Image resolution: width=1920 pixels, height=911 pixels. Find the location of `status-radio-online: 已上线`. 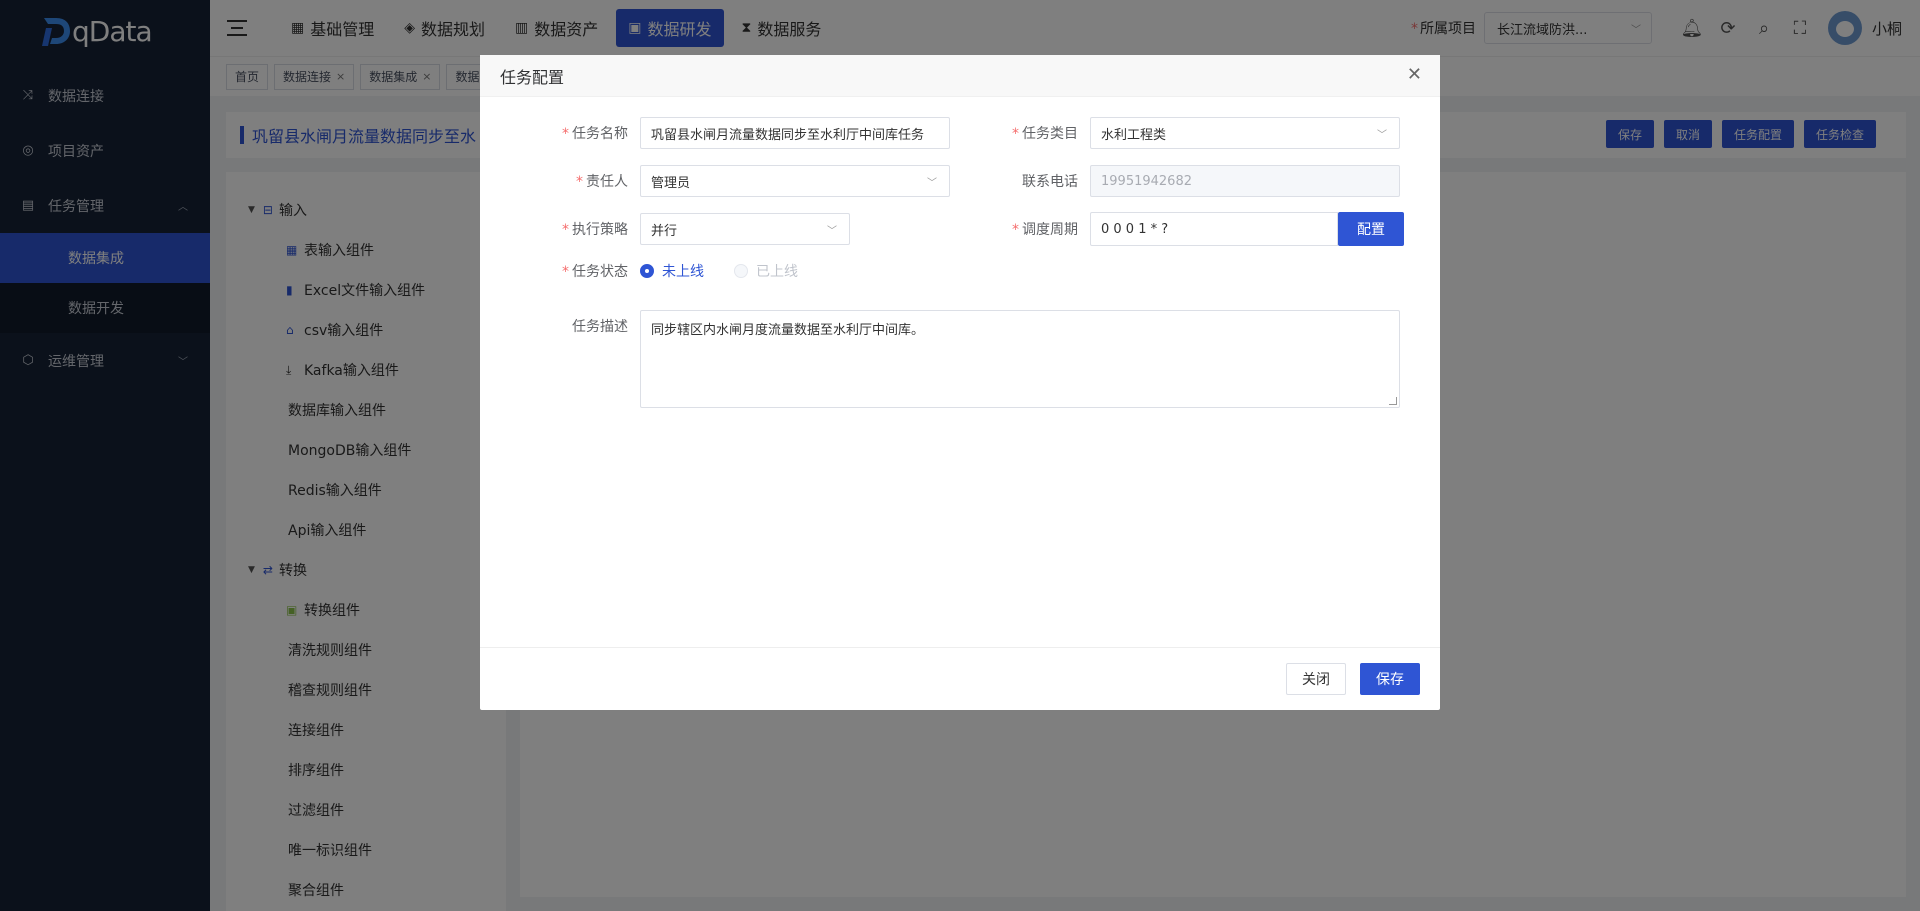

status-radio-online: 已上线 is located at coordinates (766, 271).